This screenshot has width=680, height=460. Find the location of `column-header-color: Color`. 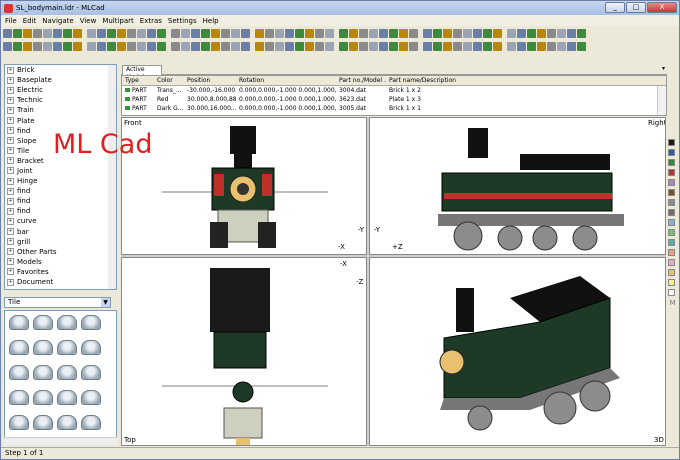

column-header-color: Color is located at coordinates (169, 80).